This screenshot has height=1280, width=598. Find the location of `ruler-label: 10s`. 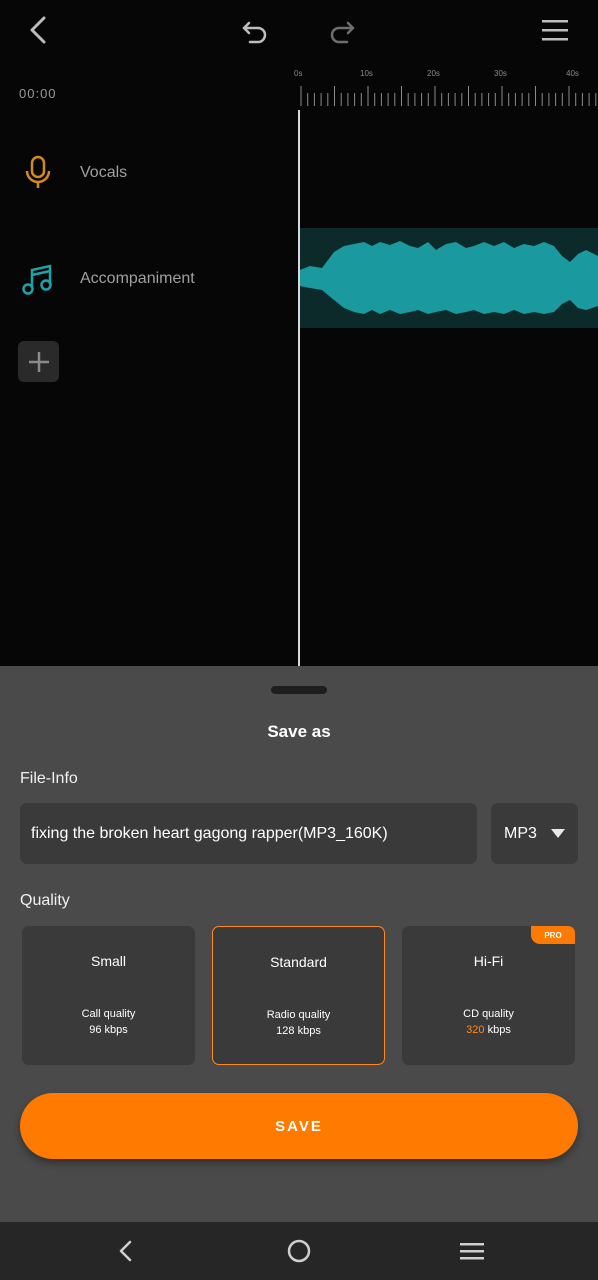

ruler-label: 10s is located at coordinates (366, 73).